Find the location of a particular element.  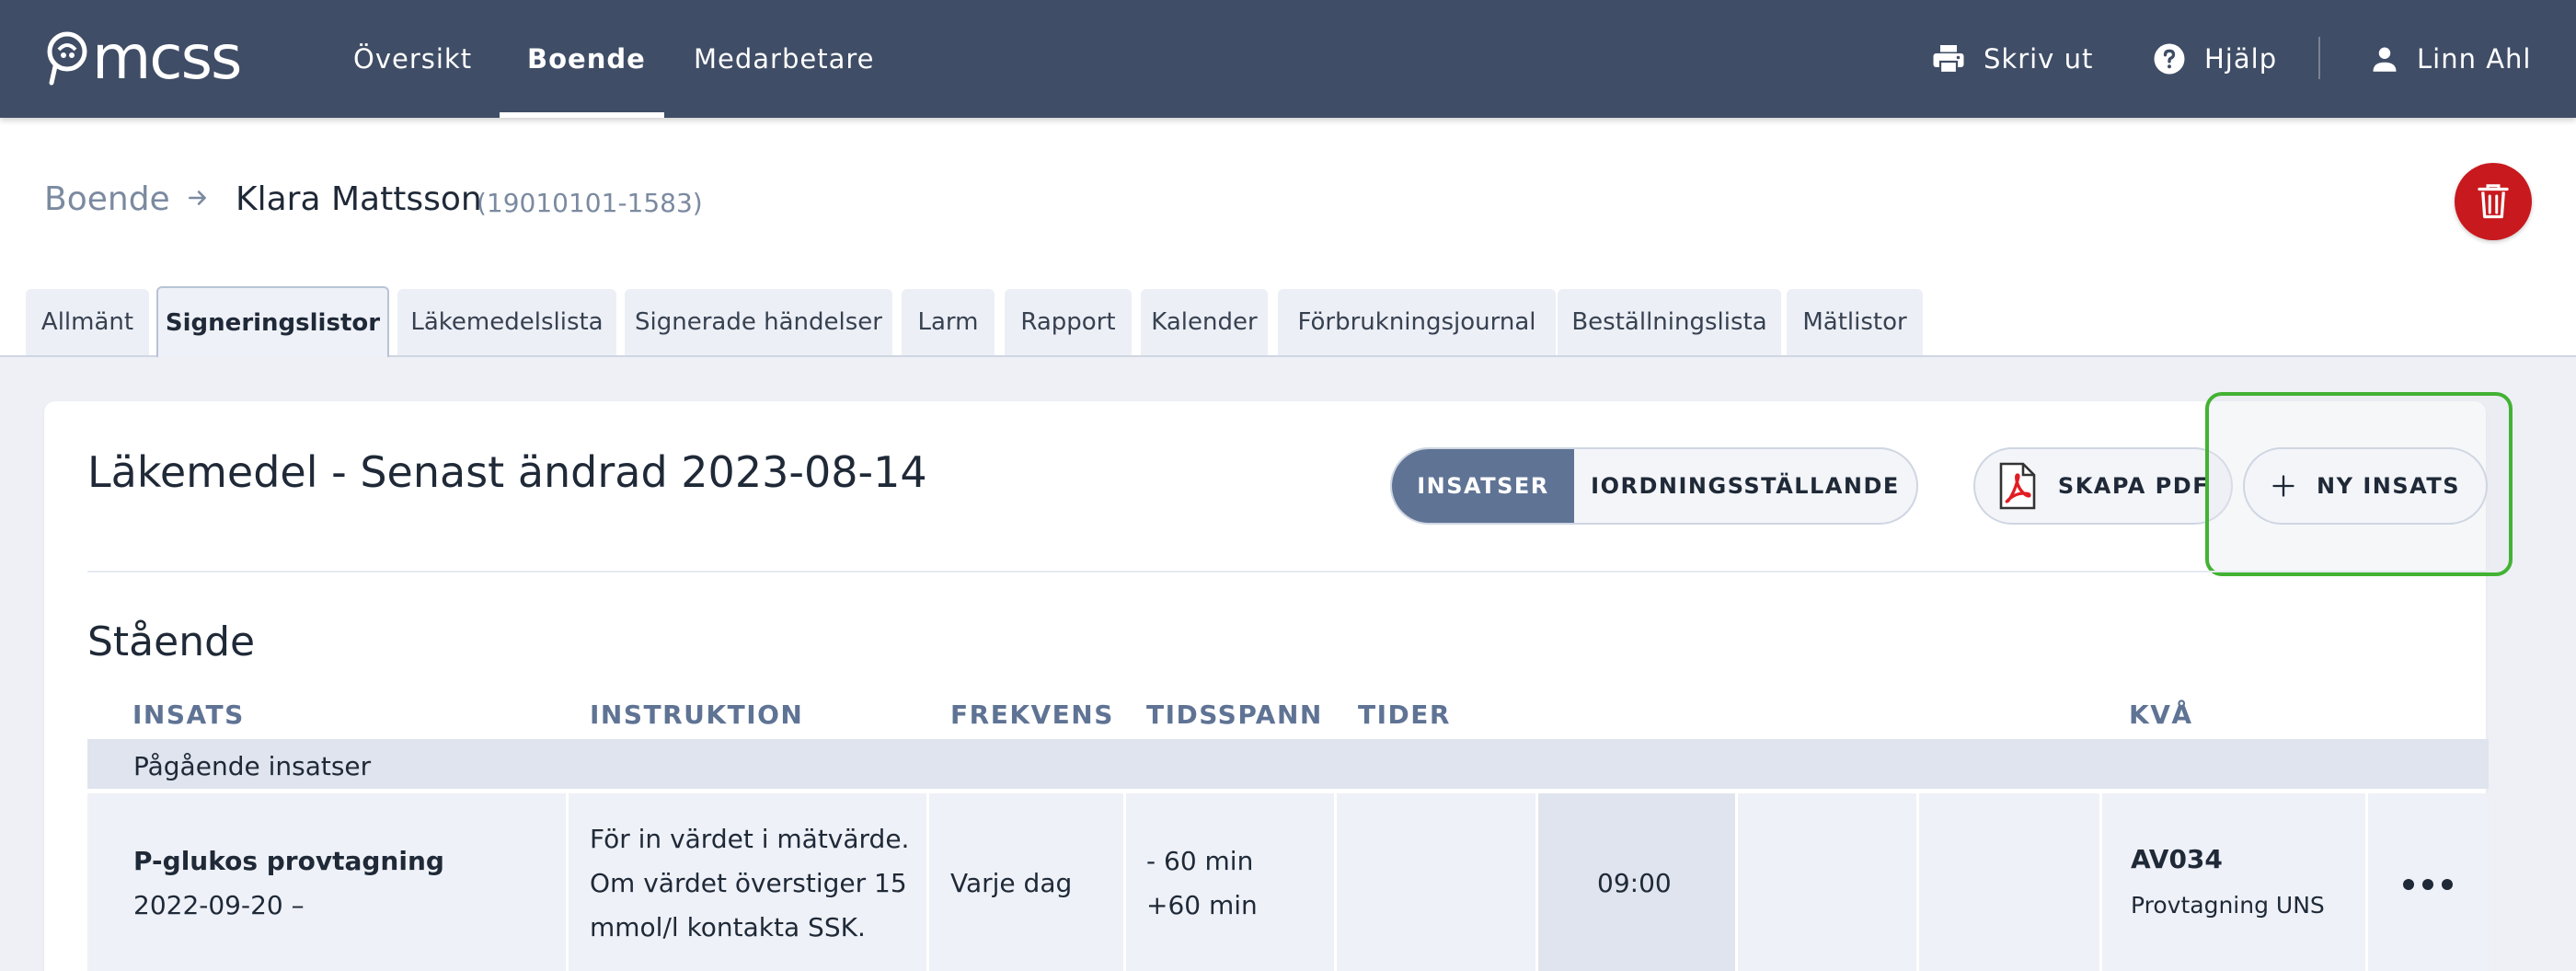

trash-icon is located at coordinates (2493, 201).